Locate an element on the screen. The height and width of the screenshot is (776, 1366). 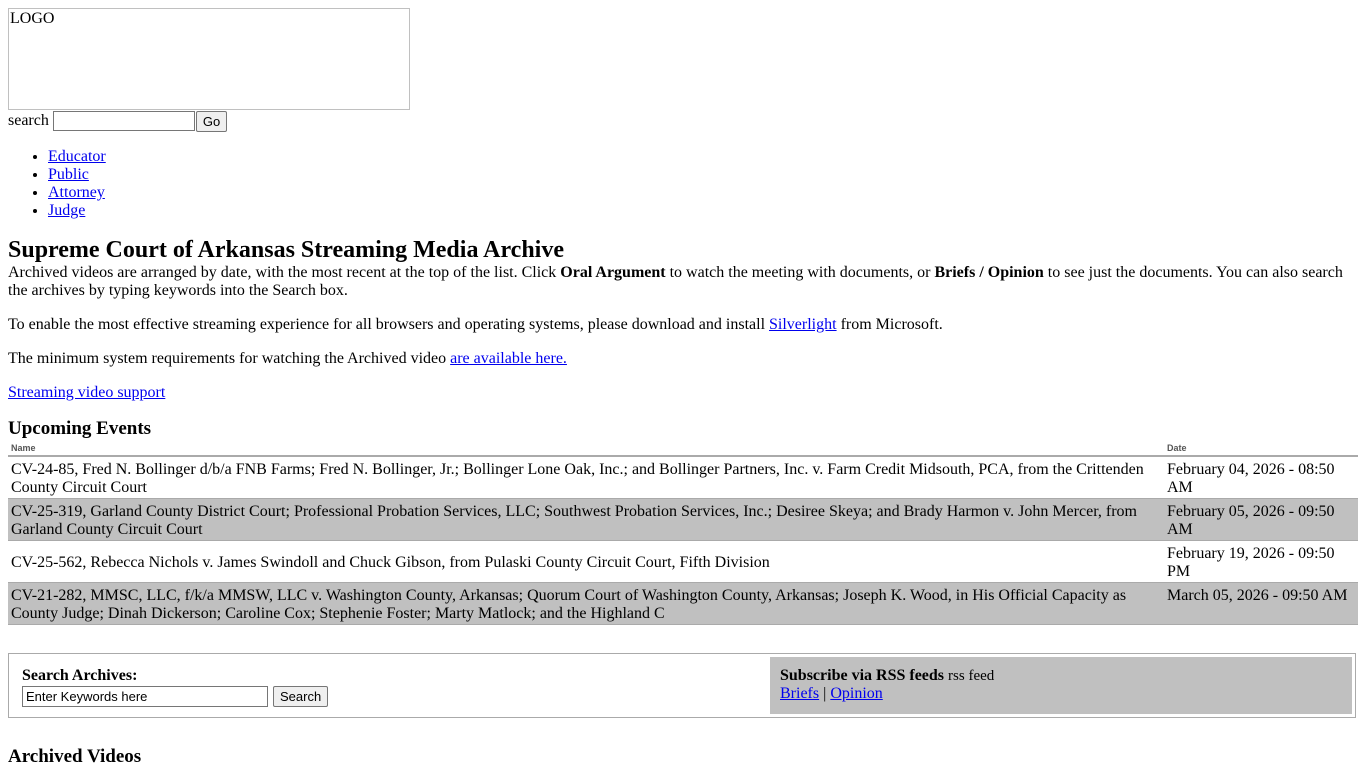
event-date: February 19, 2026 - 09:50 PM is located at coordinates (1261, 561).